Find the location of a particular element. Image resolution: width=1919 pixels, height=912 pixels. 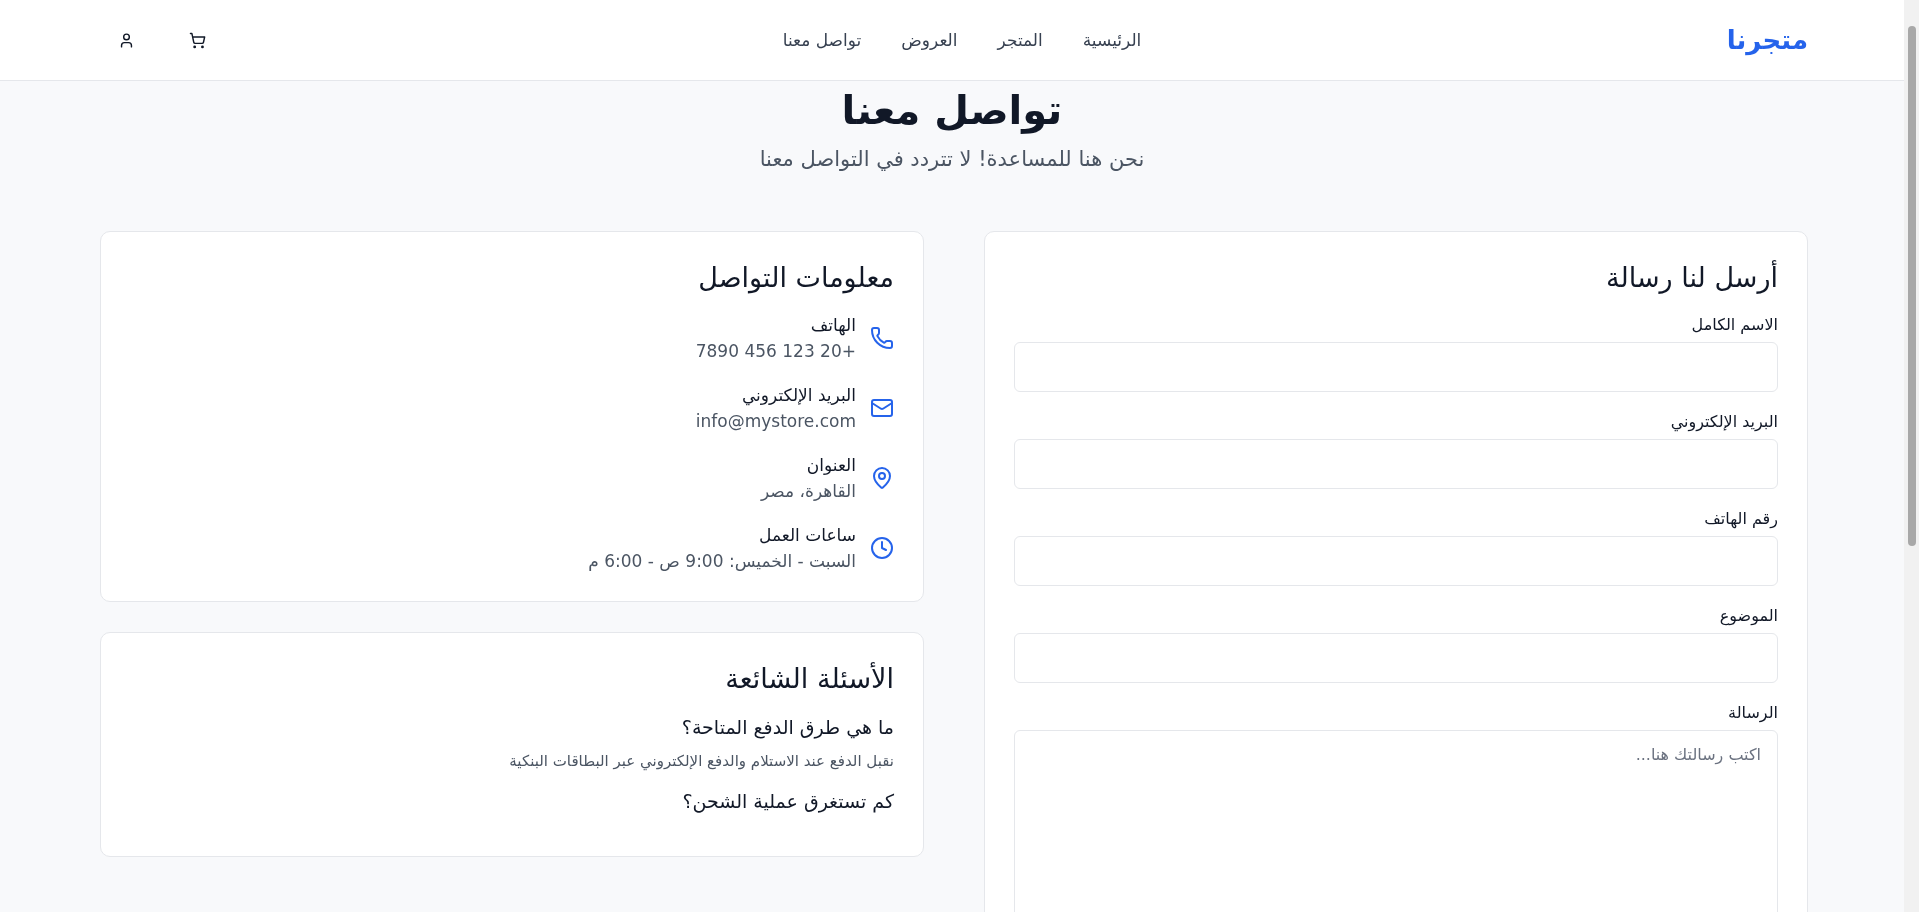

clock-icon is located at coordinates (882, 548).